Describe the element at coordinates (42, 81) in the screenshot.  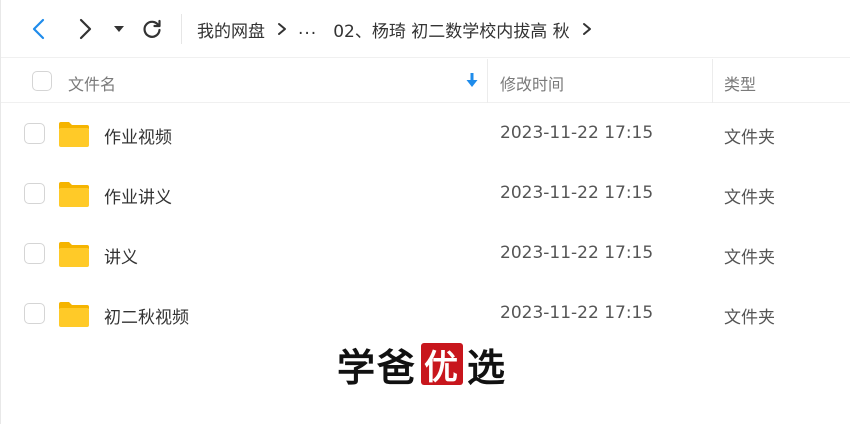
I see `select-all-checkbox` at that location.